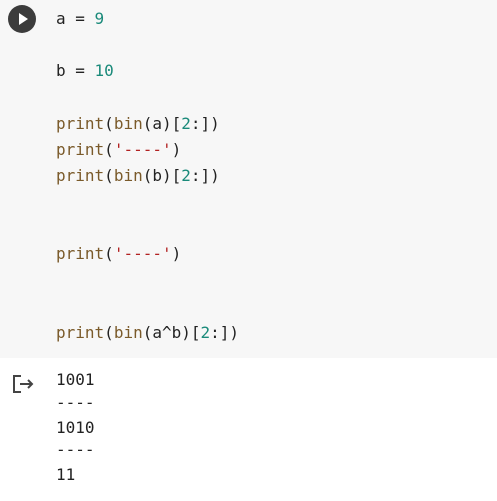  Describe the element at coordinates (162, 175) in the screenshot. I see `code-token: (b)[` at that location.